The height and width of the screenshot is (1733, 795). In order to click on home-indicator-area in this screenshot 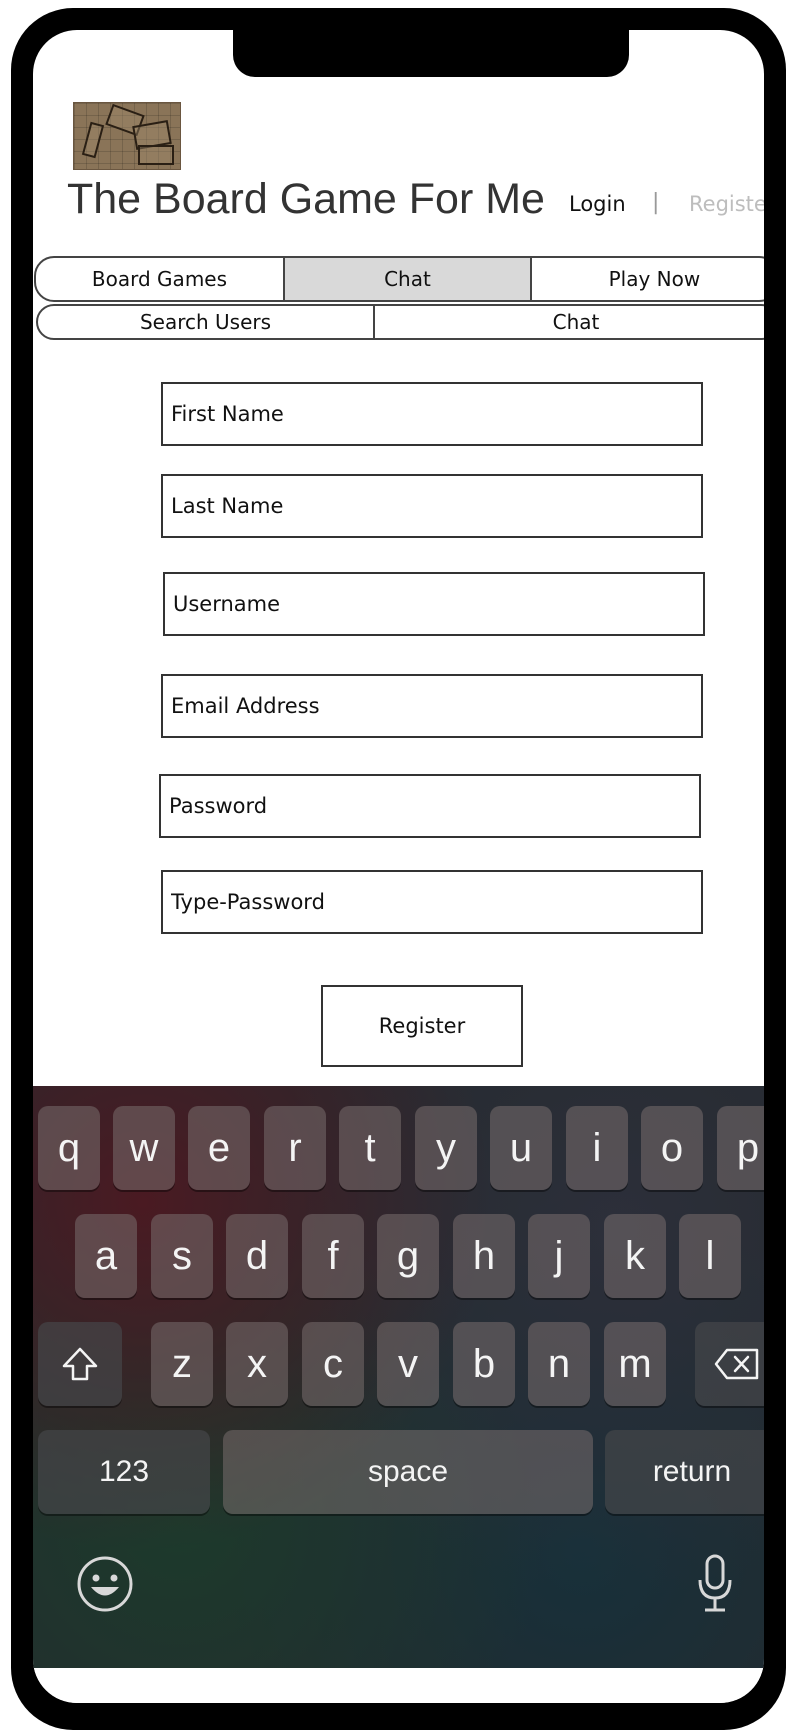, I will do `click(398, 1685)`.